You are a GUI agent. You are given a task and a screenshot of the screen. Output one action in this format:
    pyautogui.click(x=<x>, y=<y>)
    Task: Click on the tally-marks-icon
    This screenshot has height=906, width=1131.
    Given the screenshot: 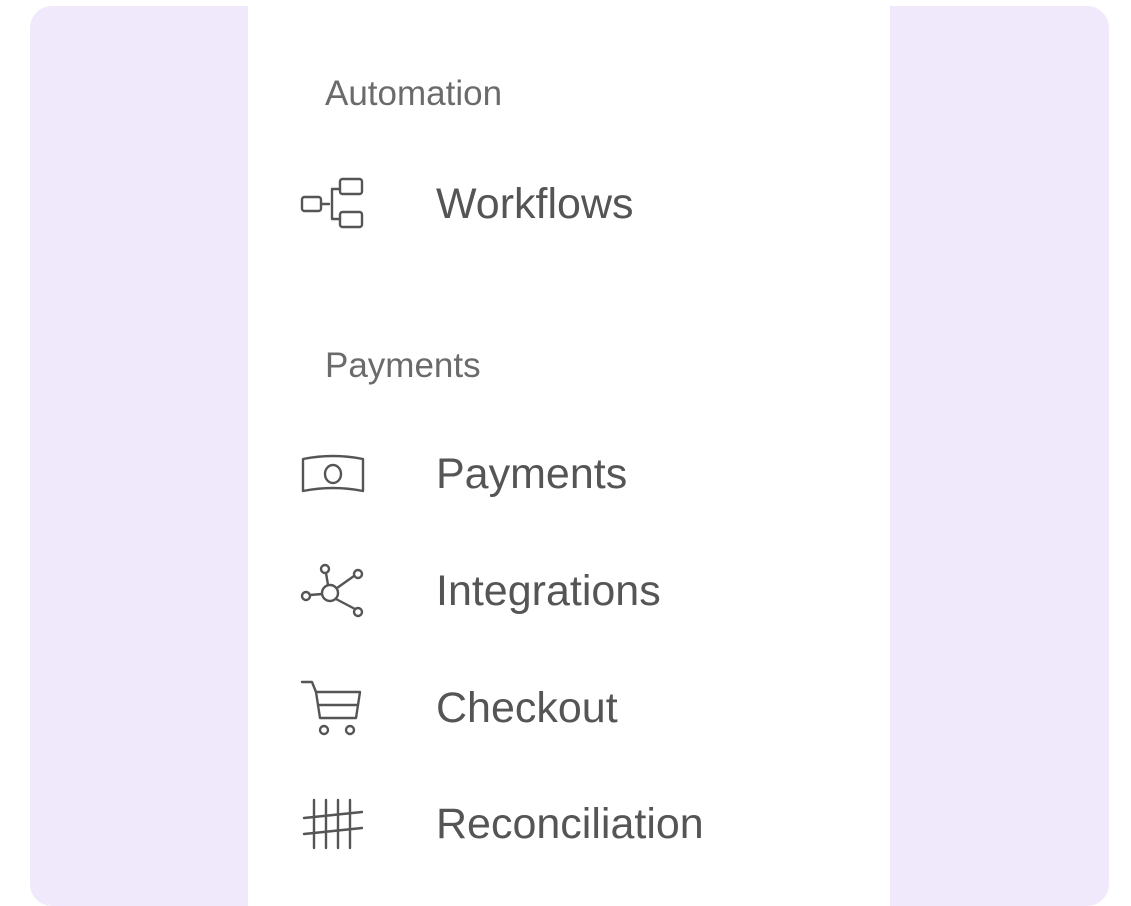 What is the action you would take?
    pyautogui.click(x=335, y=824)
    